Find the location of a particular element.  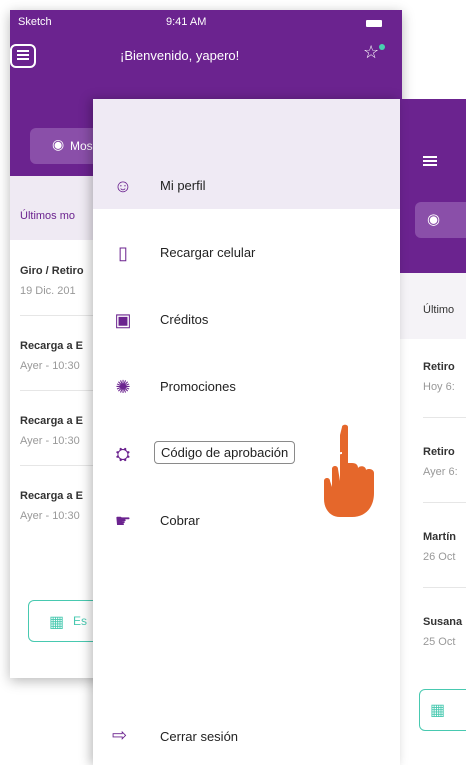

promo-icon: ✺ is located at coordinates (123, 387).